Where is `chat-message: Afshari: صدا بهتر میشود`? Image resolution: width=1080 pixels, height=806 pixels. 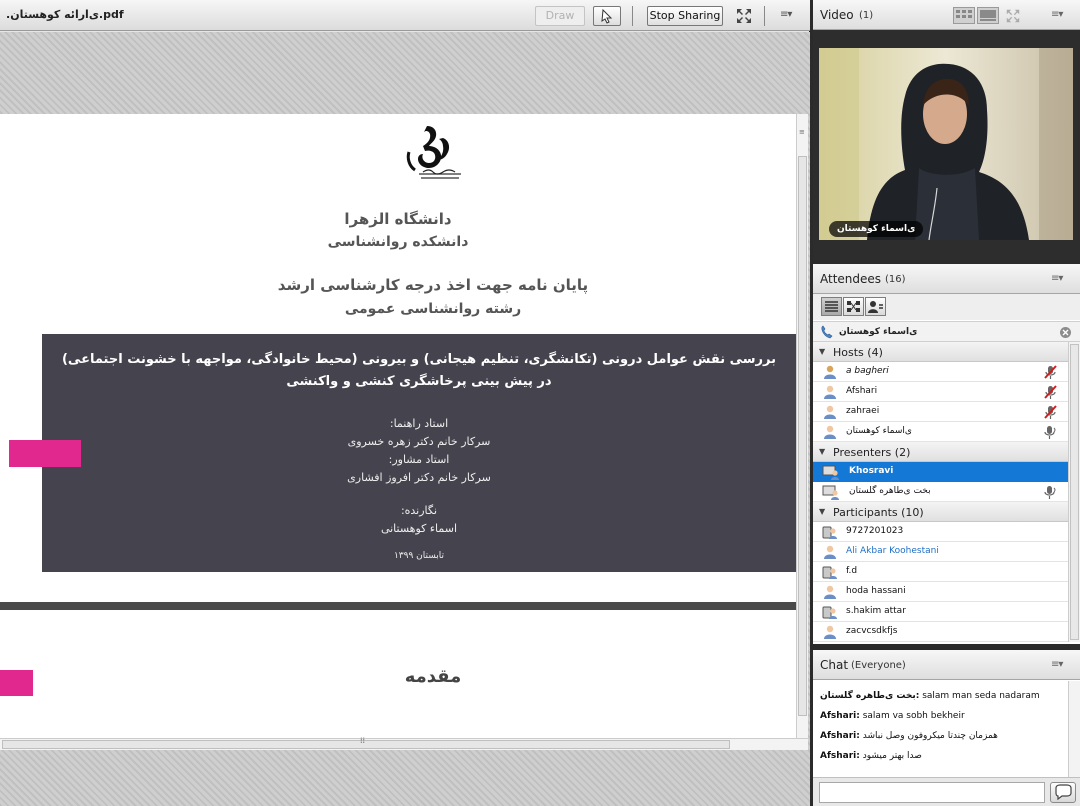 chat-message: Afshari: صدا بهتر میشود is located at coordinates (871, 756).